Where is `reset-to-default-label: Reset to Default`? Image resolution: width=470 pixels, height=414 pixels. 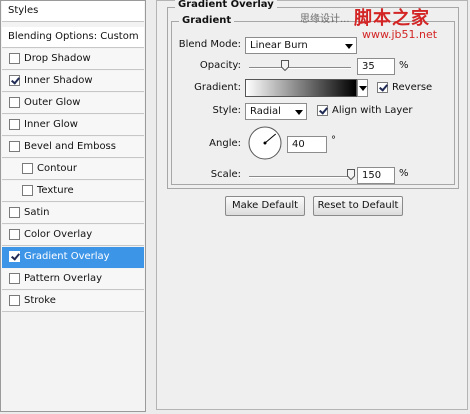 reset-to-default-label: Reset to Default is located at coordinates (358, 205).